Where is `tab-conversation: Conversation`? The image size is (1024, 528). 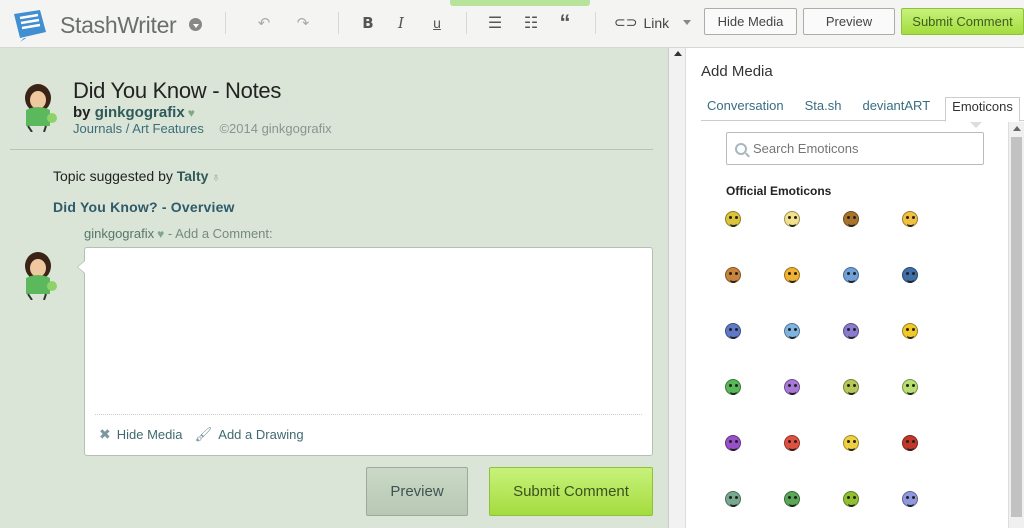
tab-conversation: Conversation is located at coordinates (745, 109).